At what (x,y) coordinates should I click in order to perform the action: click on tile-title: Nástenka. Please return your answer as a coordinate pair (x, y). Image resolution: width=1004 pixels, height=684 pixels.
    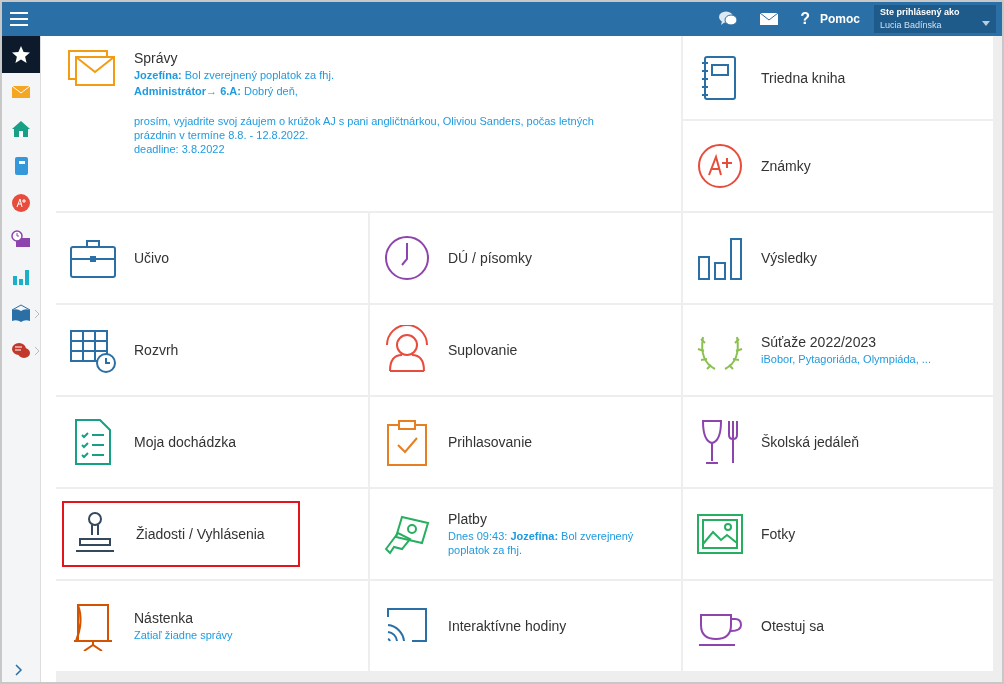
    Looking at the image, I should click on (164, 618).